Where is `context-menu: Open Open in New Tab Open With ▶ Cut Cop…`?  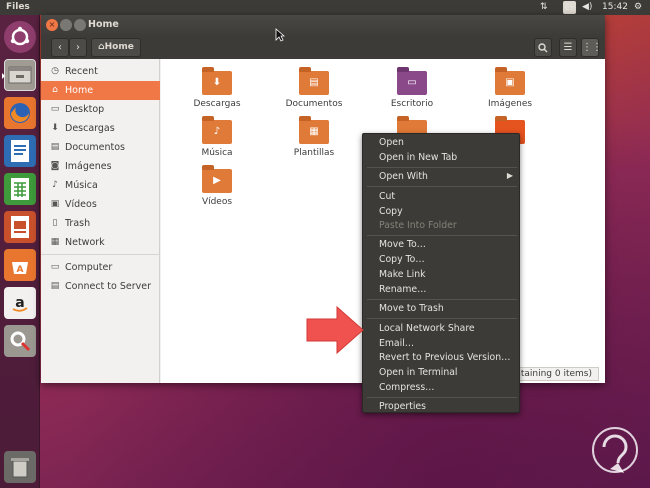 context-menu: Open Open in New Tab Open With ▶ Cut Cop… is located at coordinates (441, 273).